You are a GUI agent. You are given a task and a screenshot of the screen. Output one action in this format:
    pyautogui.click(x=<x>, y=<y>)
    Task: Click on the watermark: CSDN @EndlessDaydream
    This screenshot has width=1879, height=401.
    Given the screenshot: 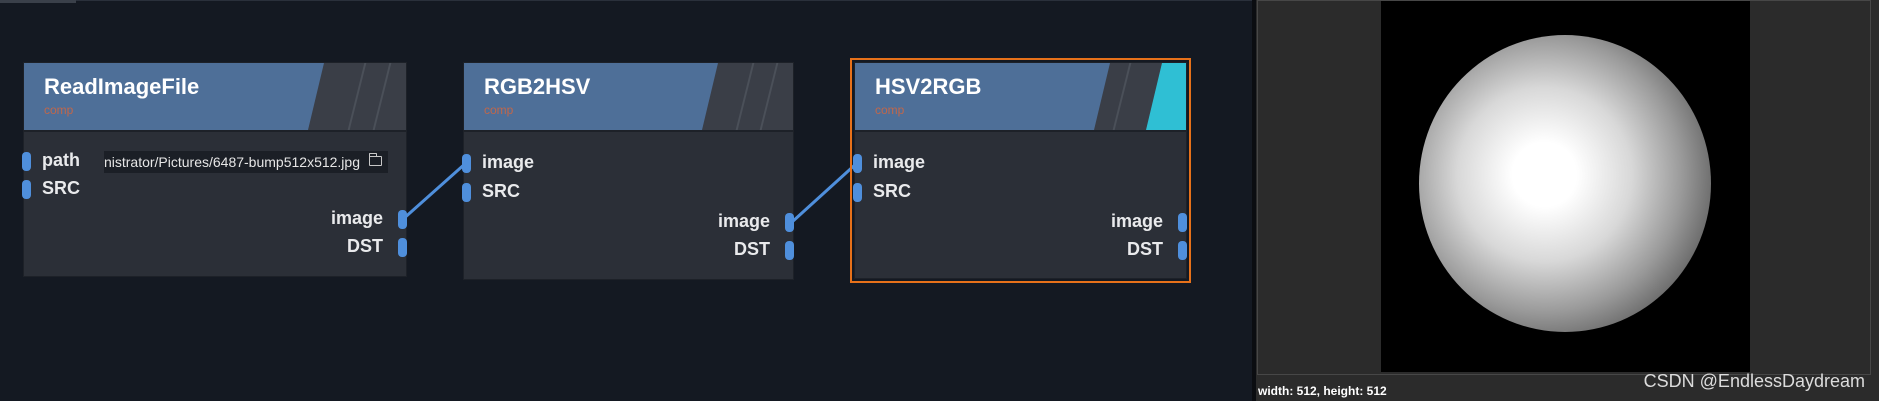 What is the action you would take?
    pyautogui.click(x=1754, y=381)
    